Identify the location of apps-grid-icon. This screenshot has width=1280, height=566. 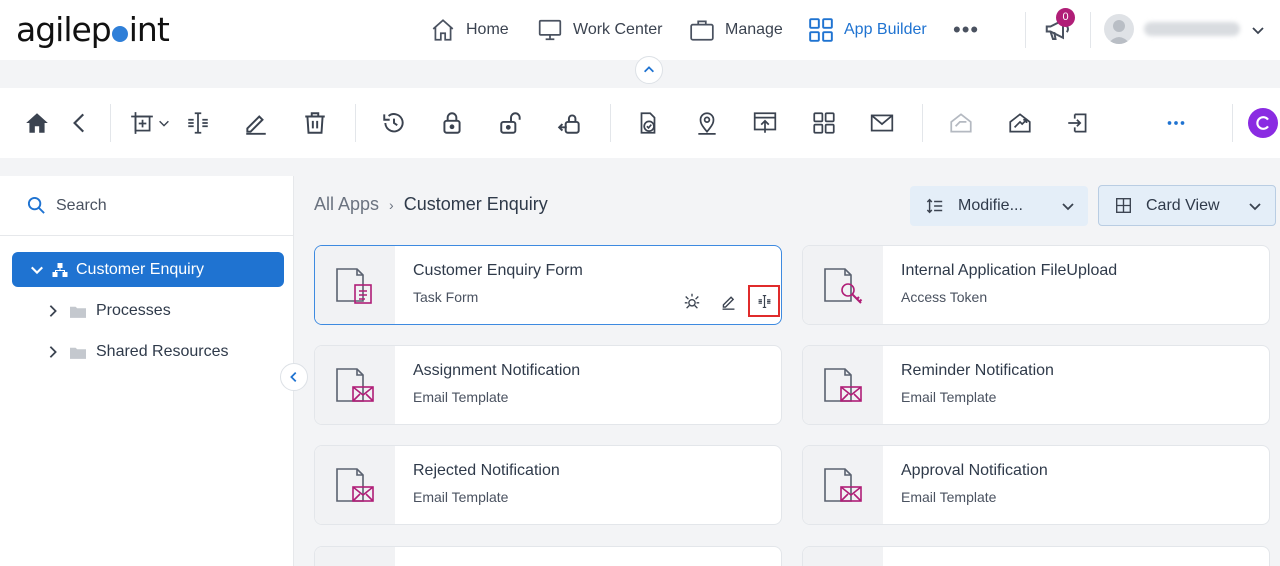
(824, 123).